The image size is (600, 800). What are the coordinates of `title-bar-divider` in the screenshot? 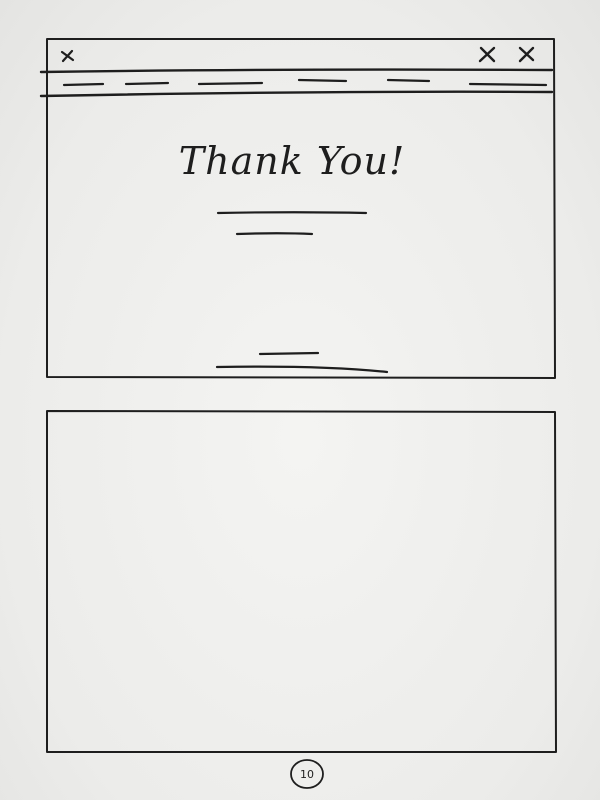 It's located at (296, 71).